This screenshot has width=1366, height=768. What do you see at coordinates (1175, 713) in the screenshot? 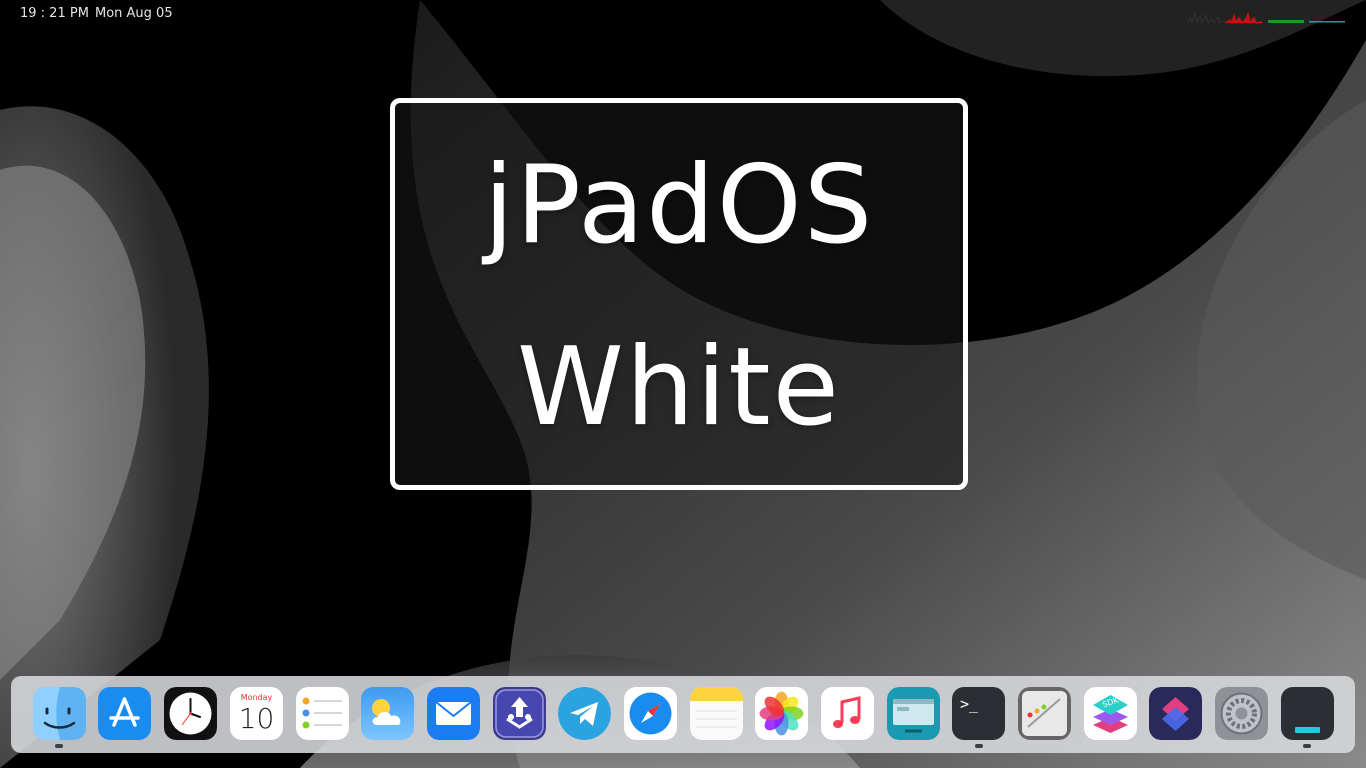
I see `shortcuts-icon` at bounding box center [1175, 713].